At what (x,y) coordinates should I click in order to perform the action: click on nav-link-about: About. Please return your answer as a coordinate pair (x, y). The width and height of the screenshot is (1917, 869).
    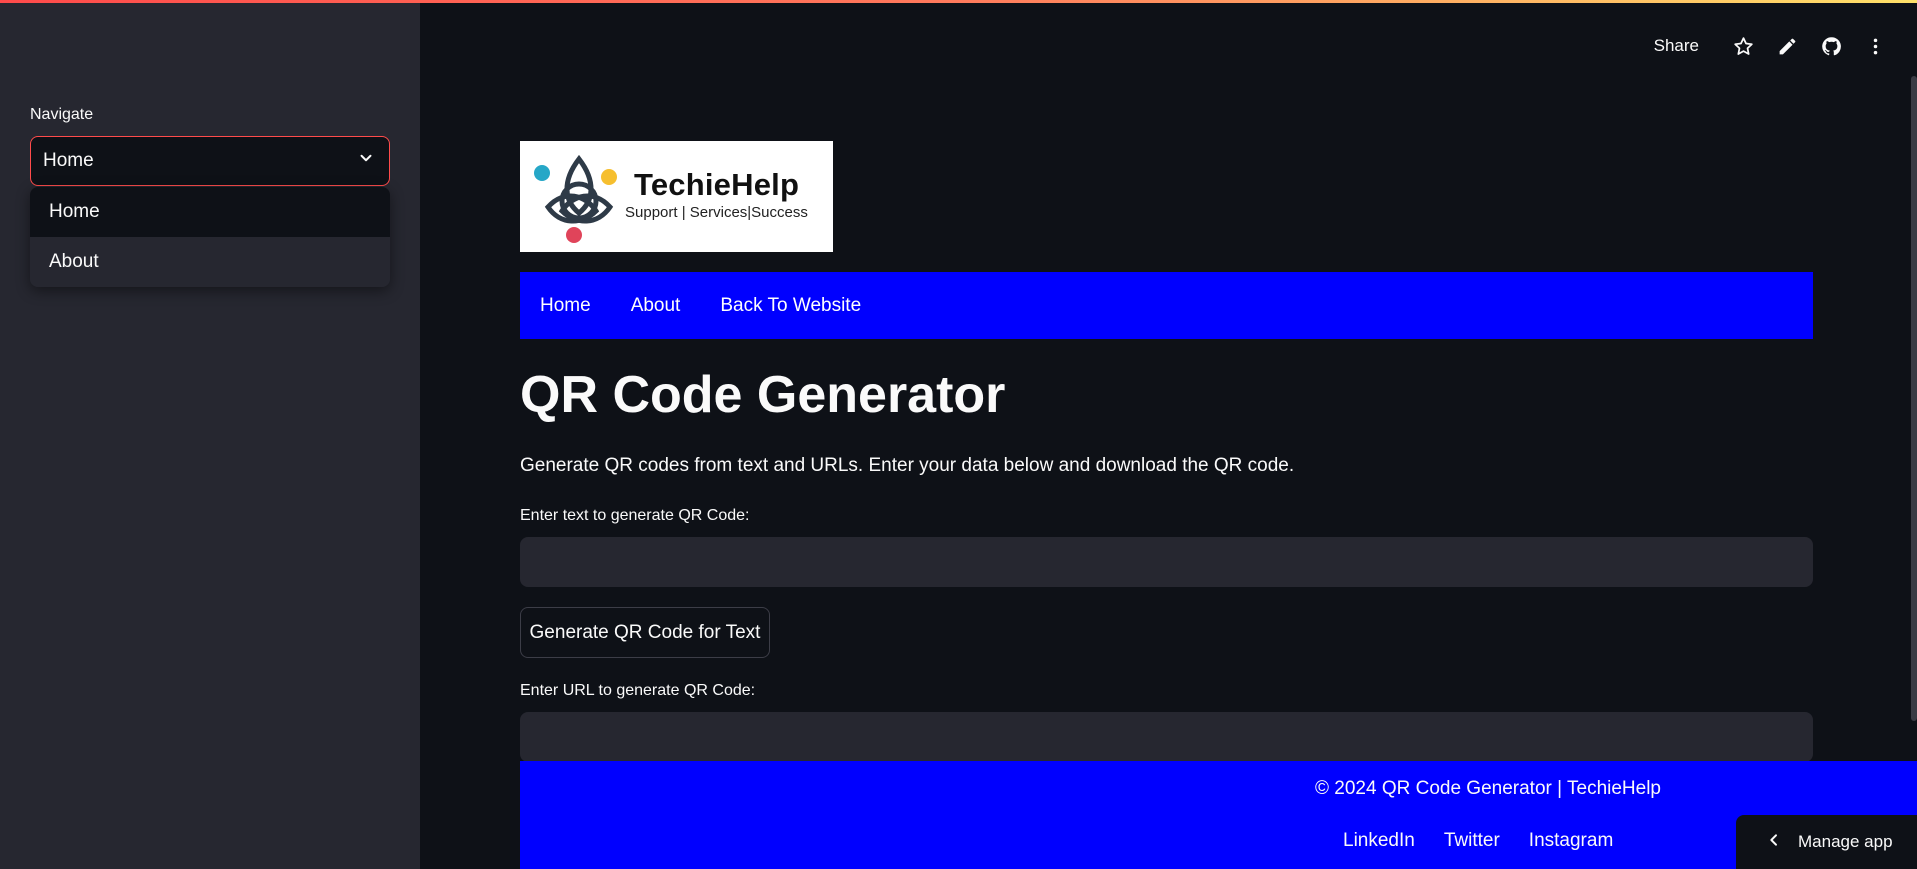
    Looking at the image, I should click on (656, 306).